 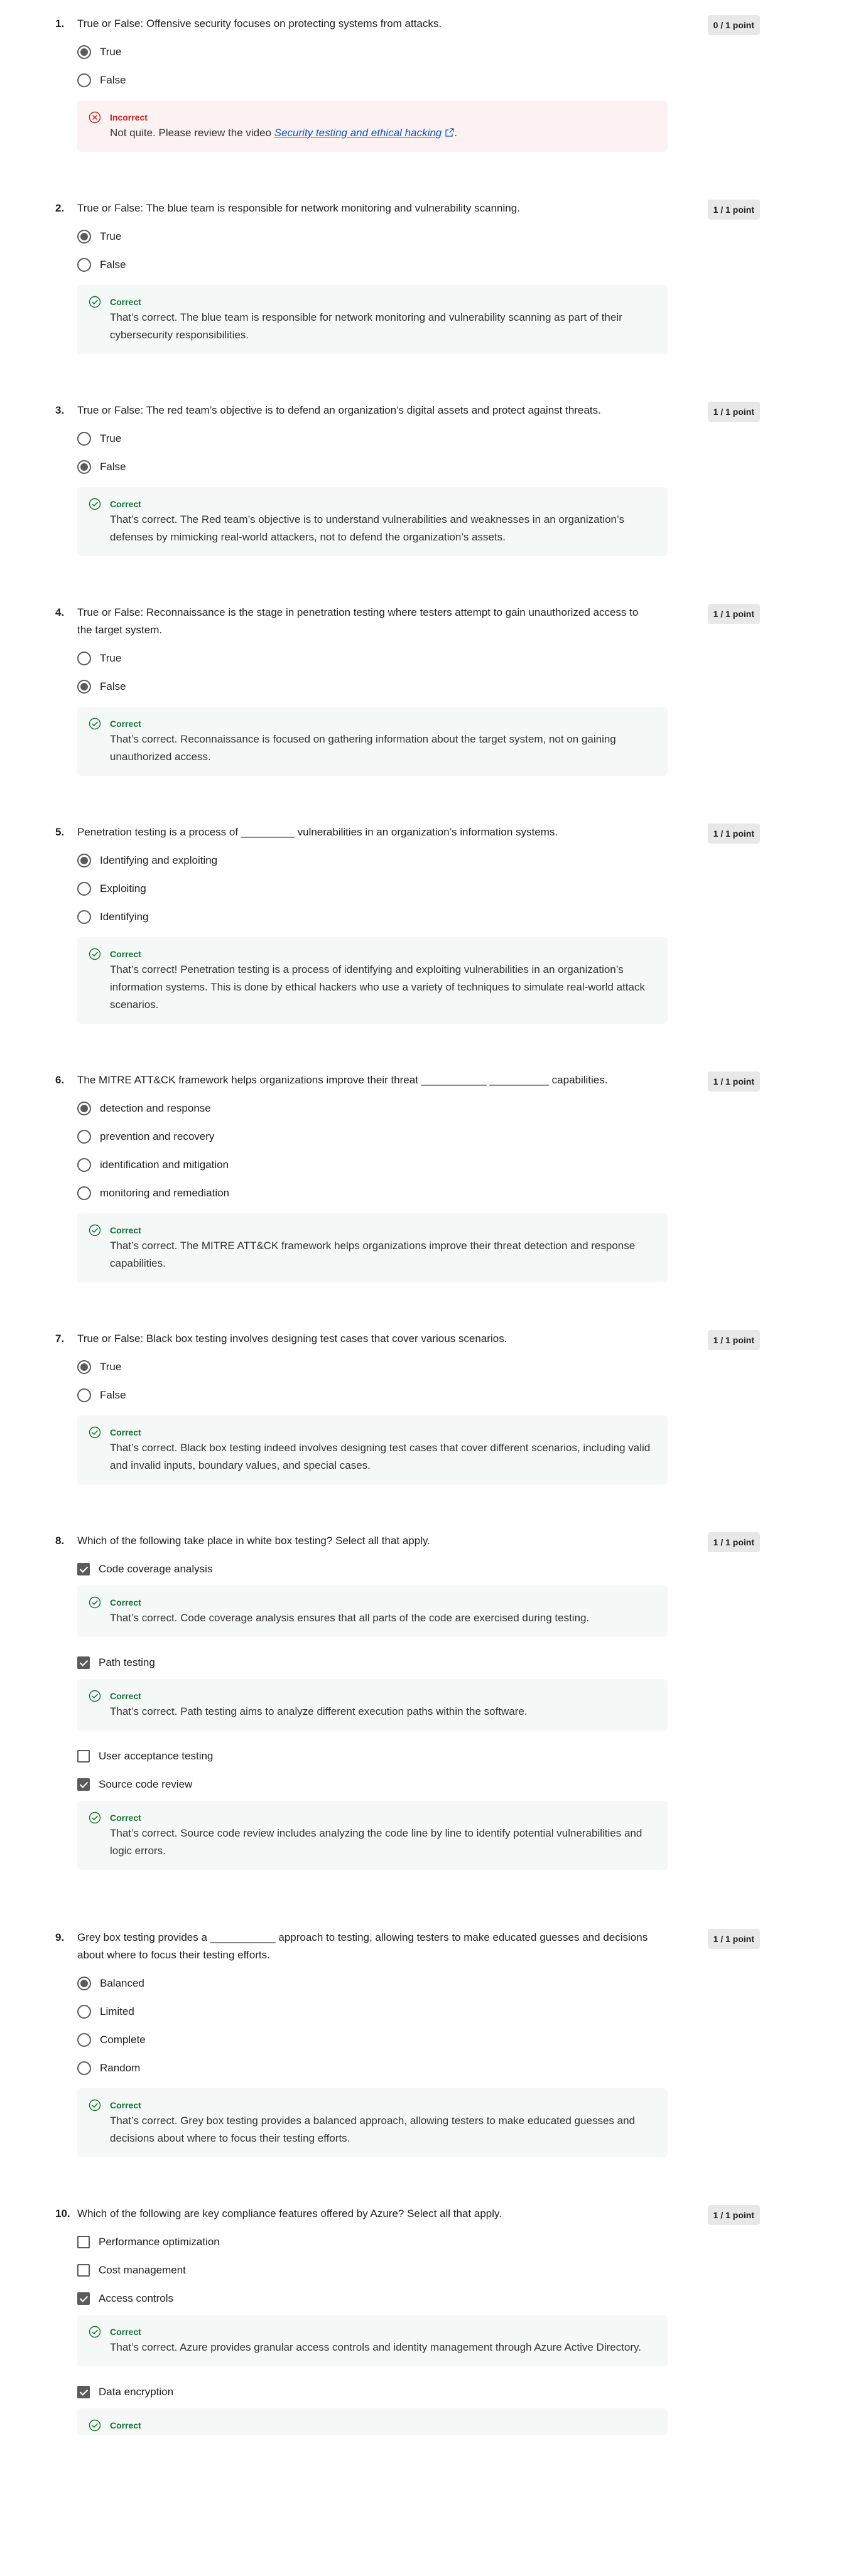 What do you see at coordinates (121, 2067) in the screenshot?
I see `option-label: Random` at bounding box center [121, 2067].